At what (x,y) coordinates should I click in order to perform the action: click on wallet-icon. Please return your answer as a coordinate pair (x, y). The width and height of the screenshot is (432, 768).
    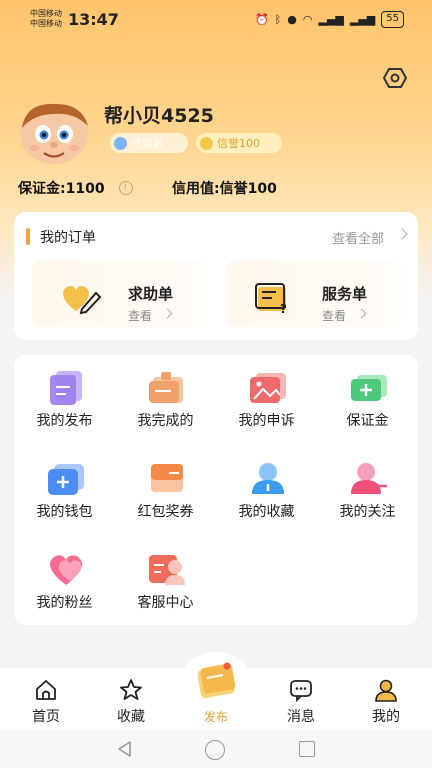
    Looking at the image, I should click on (66, 479).